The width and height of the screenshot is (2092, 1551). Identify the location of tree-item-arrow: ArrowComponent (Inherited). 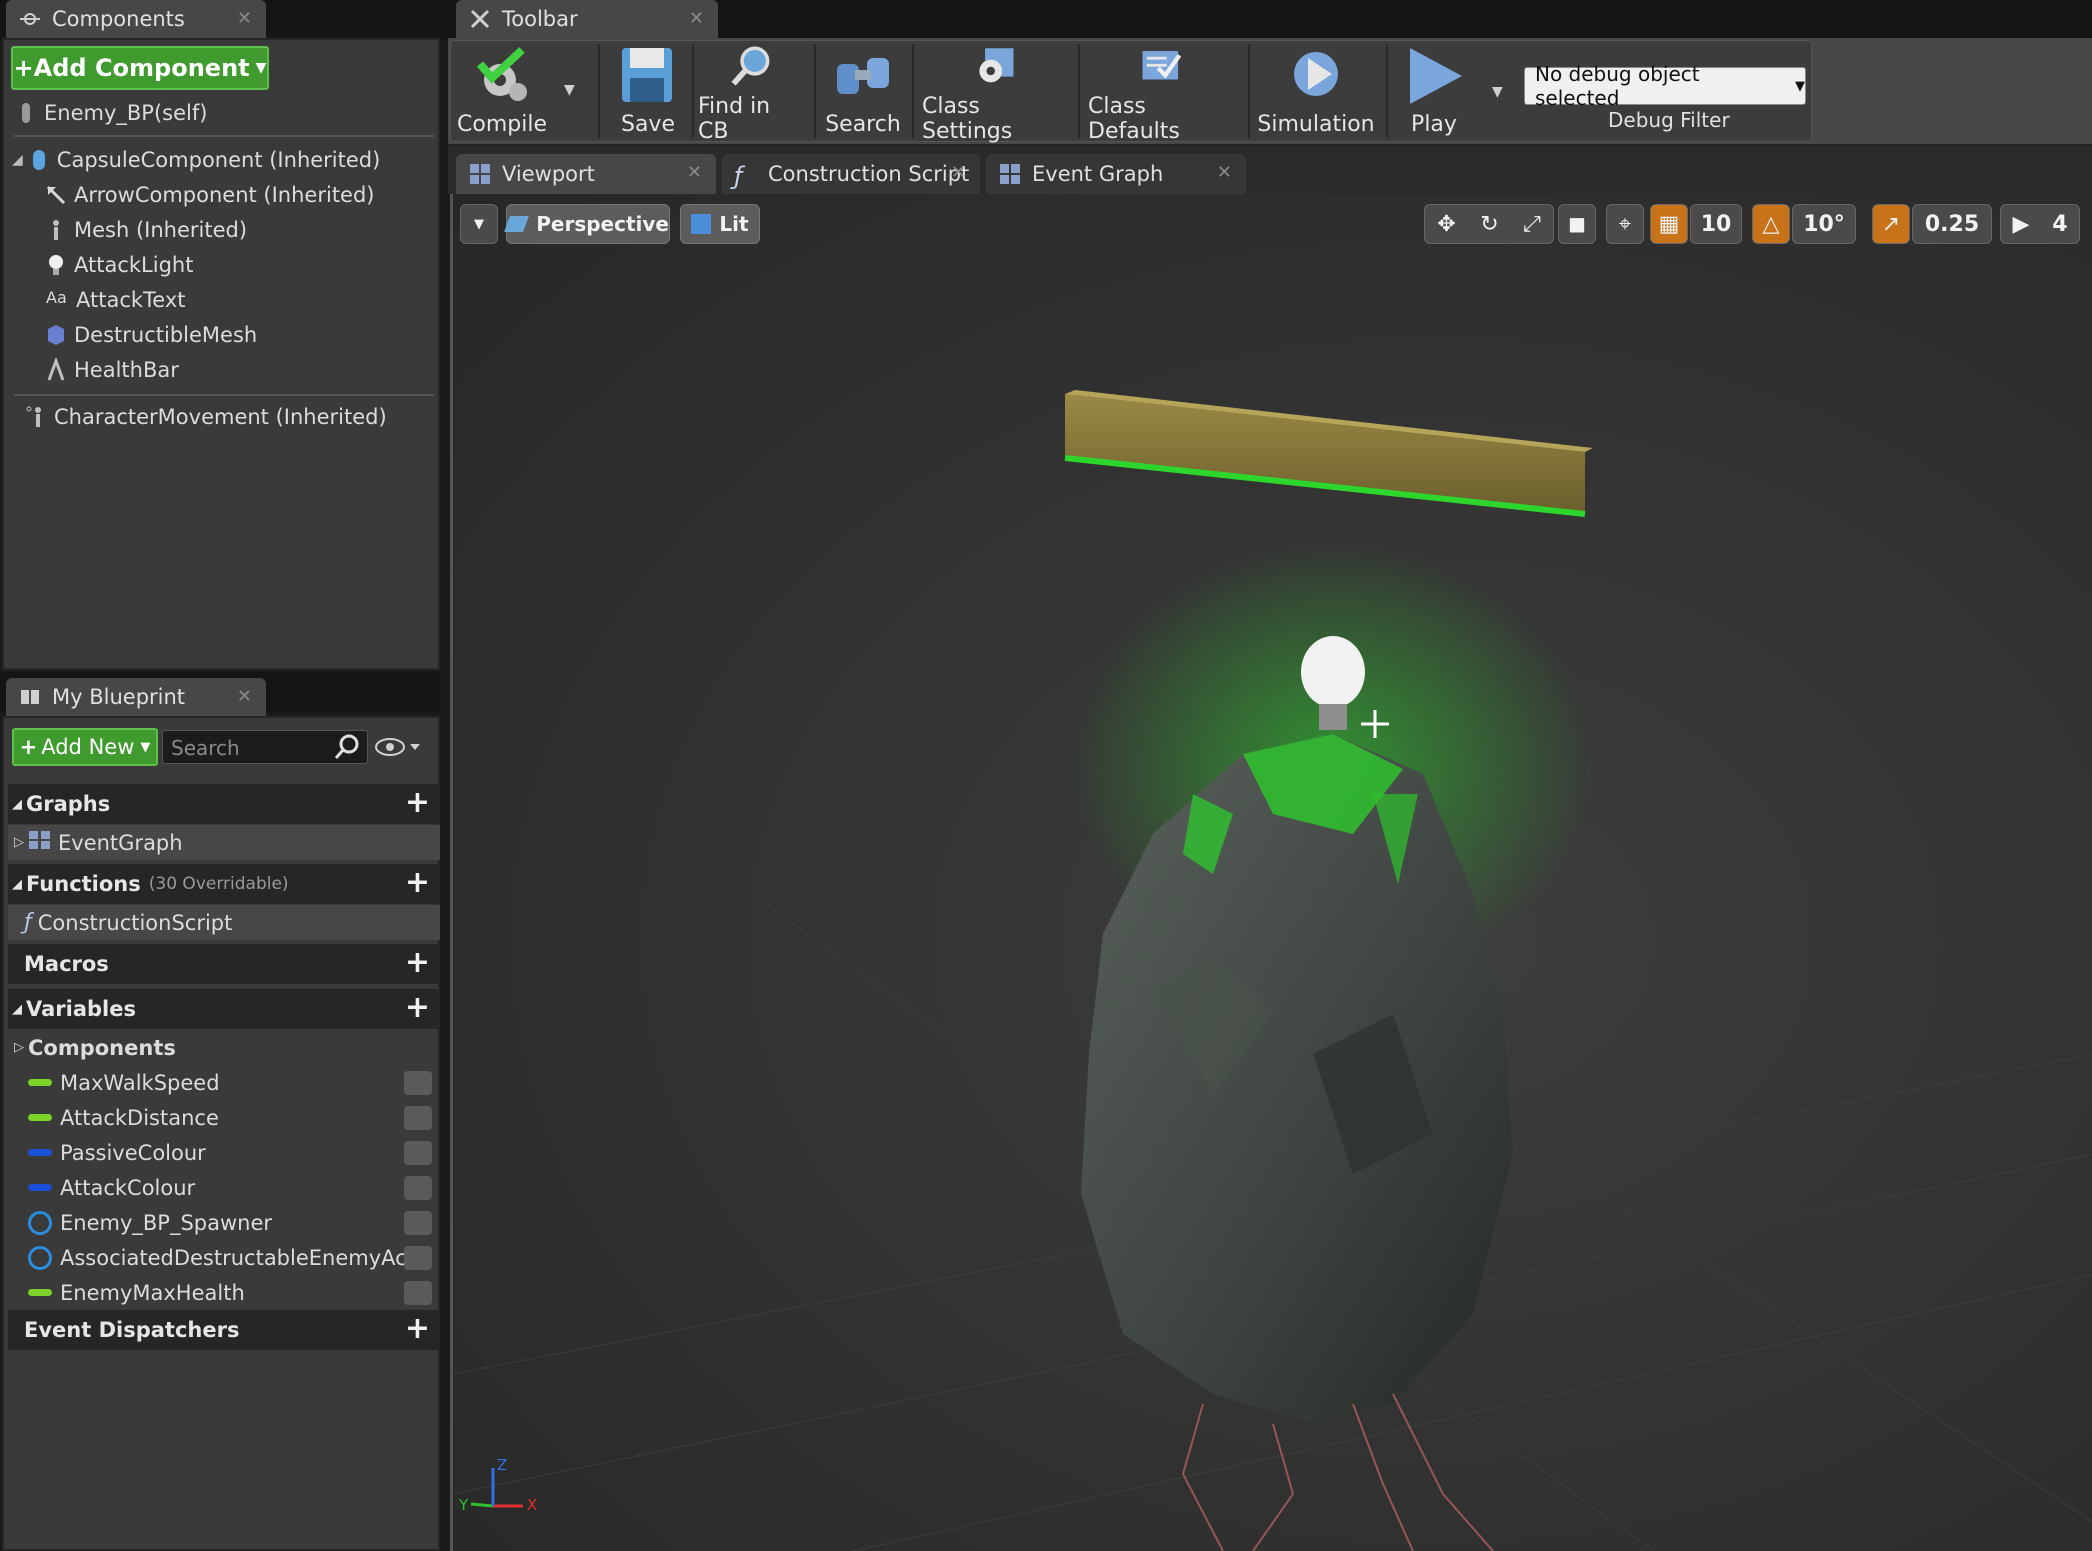
(210, 194).